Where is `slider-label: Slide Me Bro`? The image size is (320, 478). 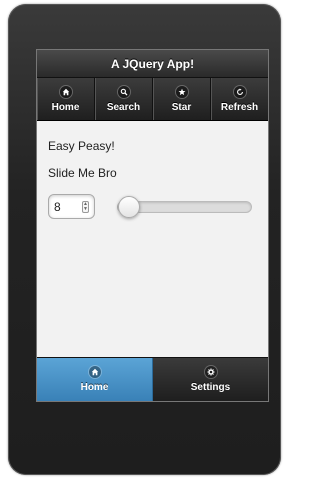
slider-label: Slide Me Bro is located at coordinates (82, 173).